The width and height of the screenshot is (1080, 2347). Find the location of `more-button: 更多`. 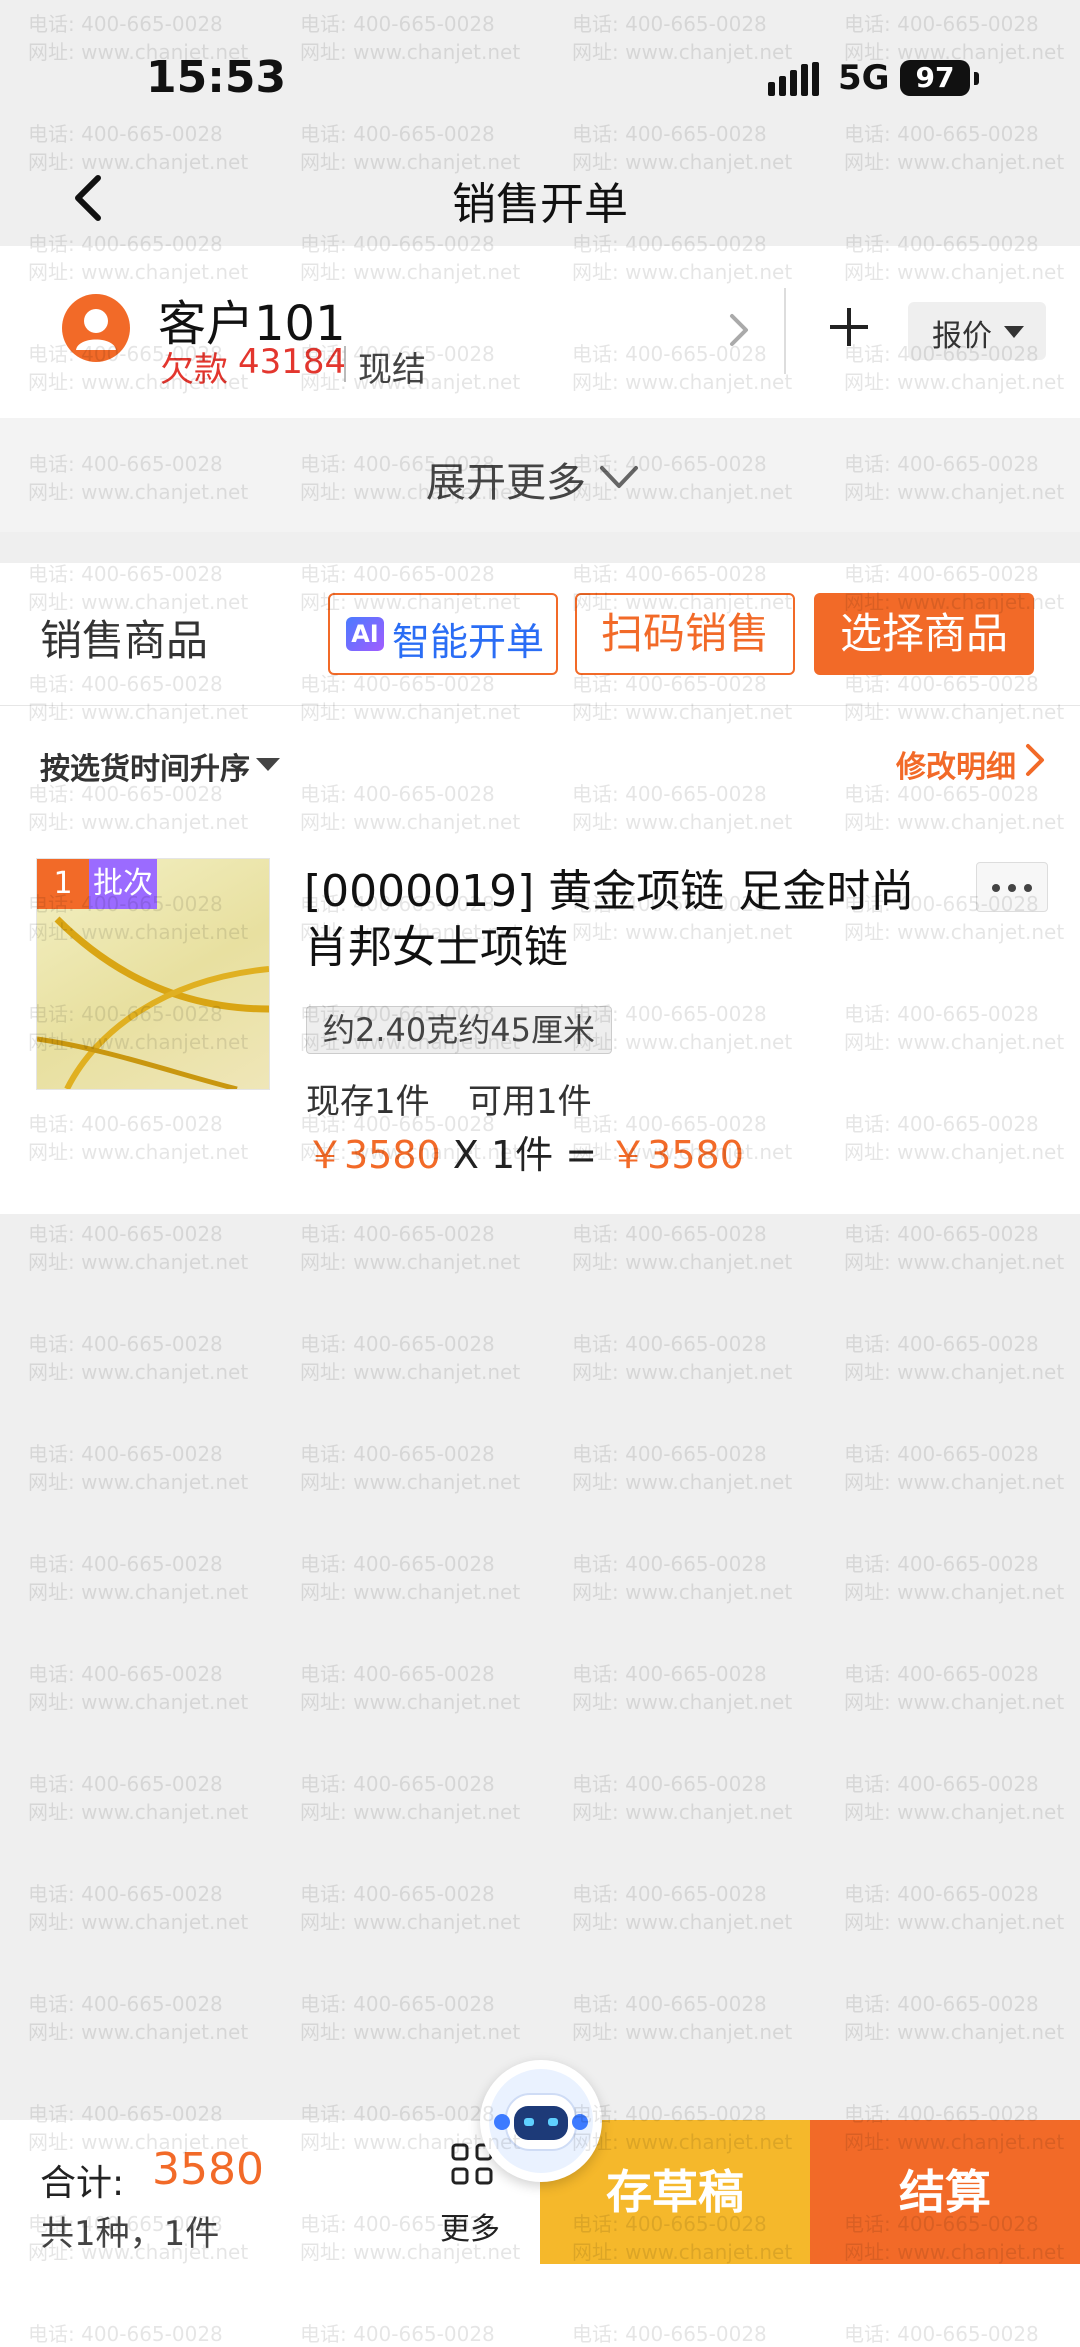

more-button: 更多 is located at coordinates (470, 2226).